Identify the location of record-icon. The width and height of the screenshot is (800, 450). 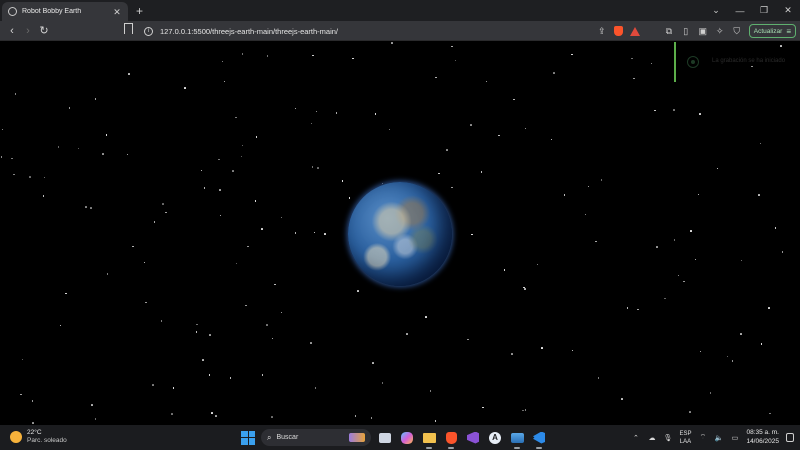
(693, 62).